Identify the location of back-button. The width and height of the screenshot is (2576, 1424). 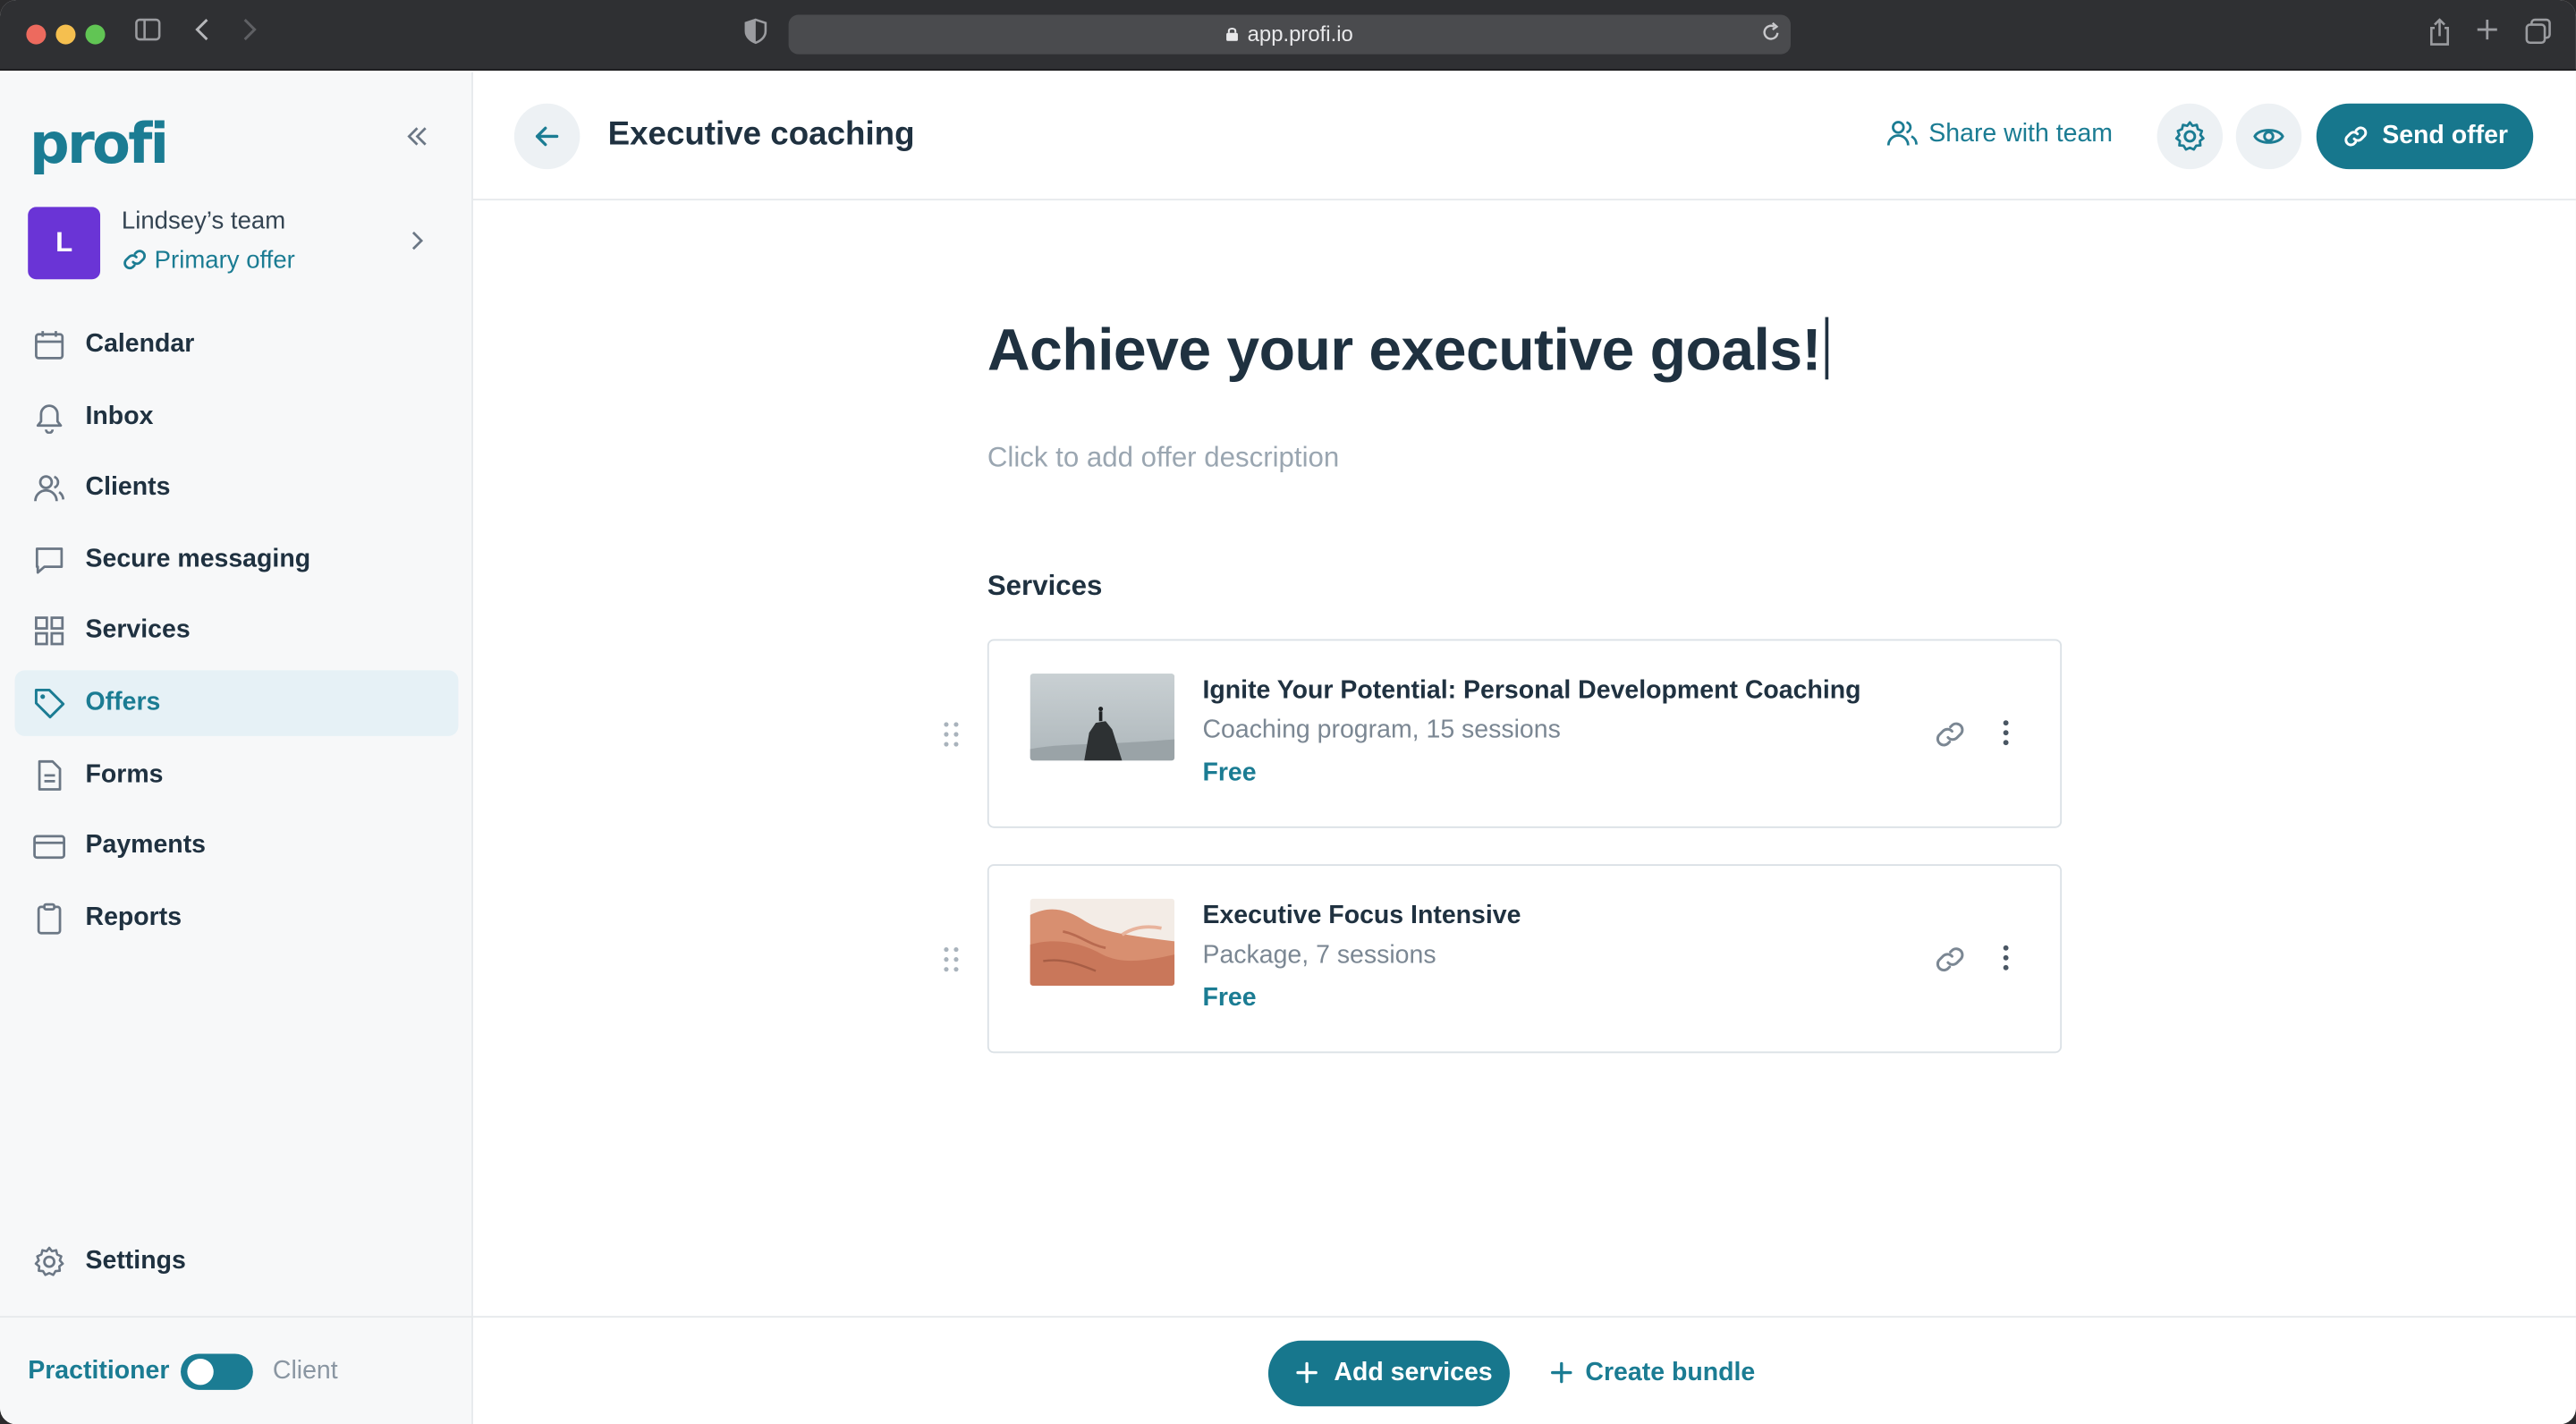
(546, 136).